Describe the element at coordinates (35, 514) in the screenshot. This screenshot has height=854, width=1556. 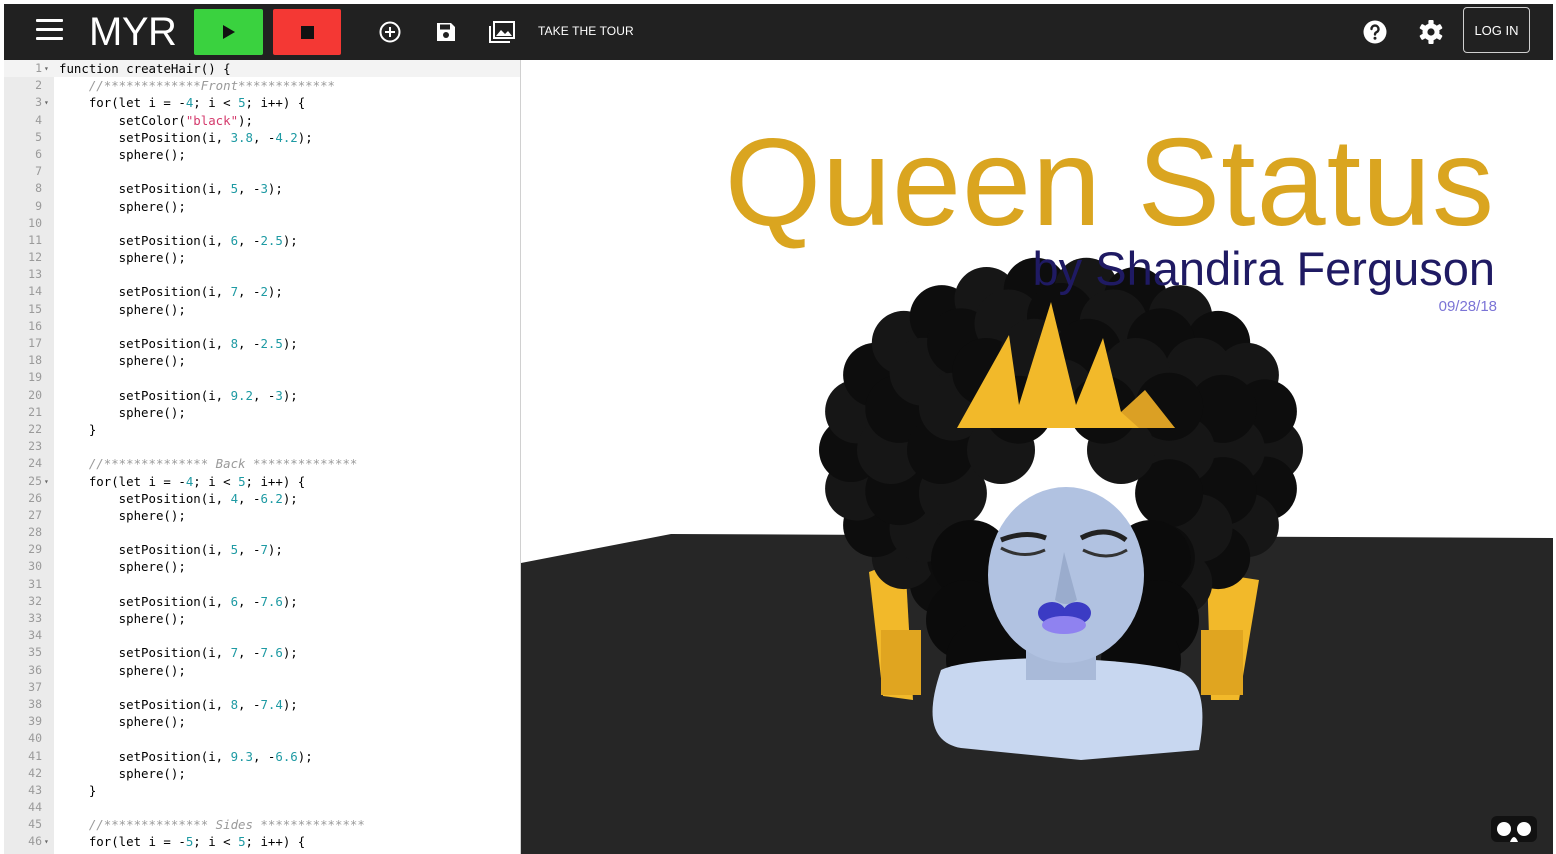
I see `line-number: 27` at that location.